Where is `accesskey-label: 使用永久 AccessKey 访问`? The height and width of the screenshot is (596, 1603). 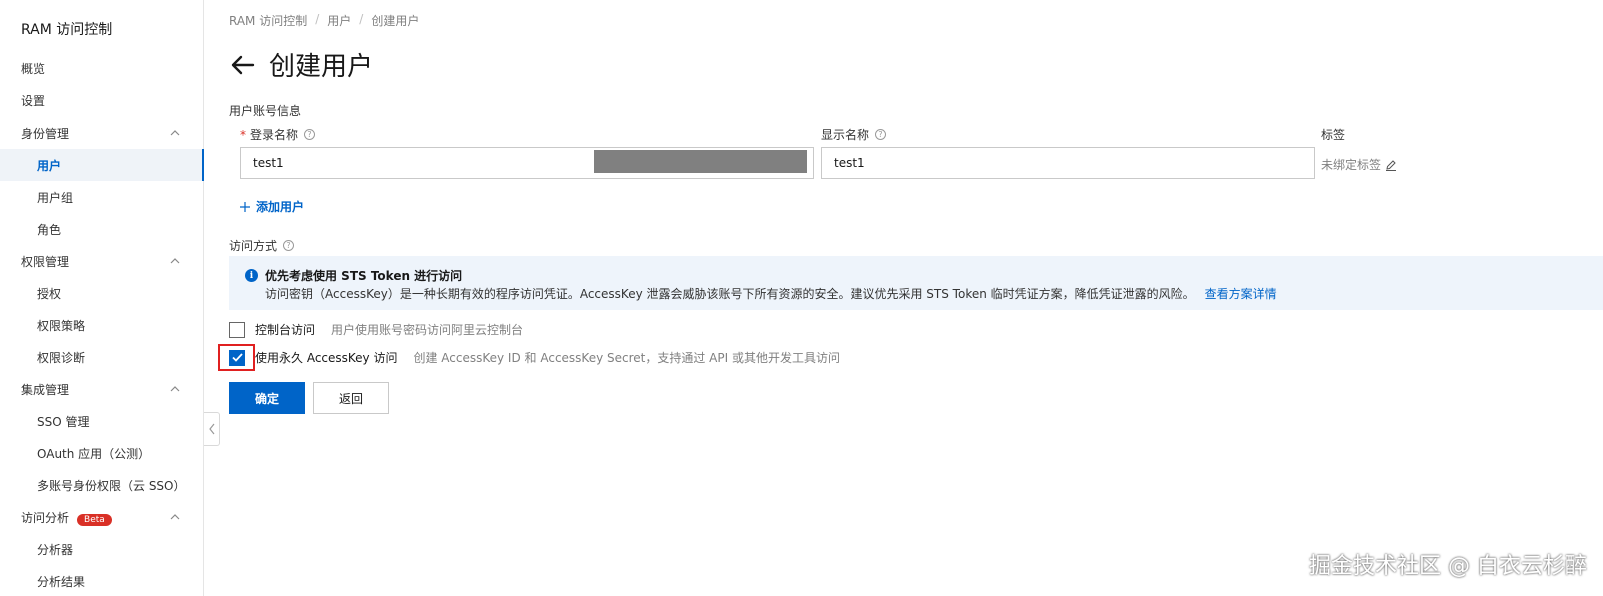
accesskey-label: 使用永久 AccessKey 访问 is located at coordinates (326, 358).